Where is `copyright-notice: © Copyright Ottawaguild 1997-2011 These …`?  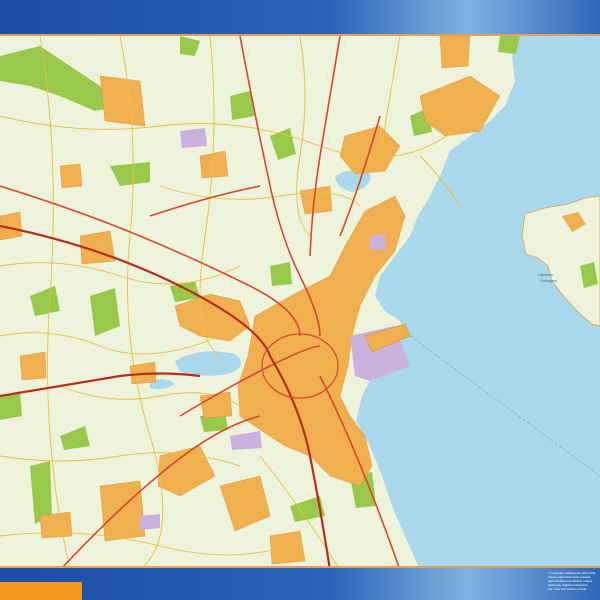
copyright-notice: © Copyright Ottawaguild 1997-2011 These … is located at coordinates (574, 581).